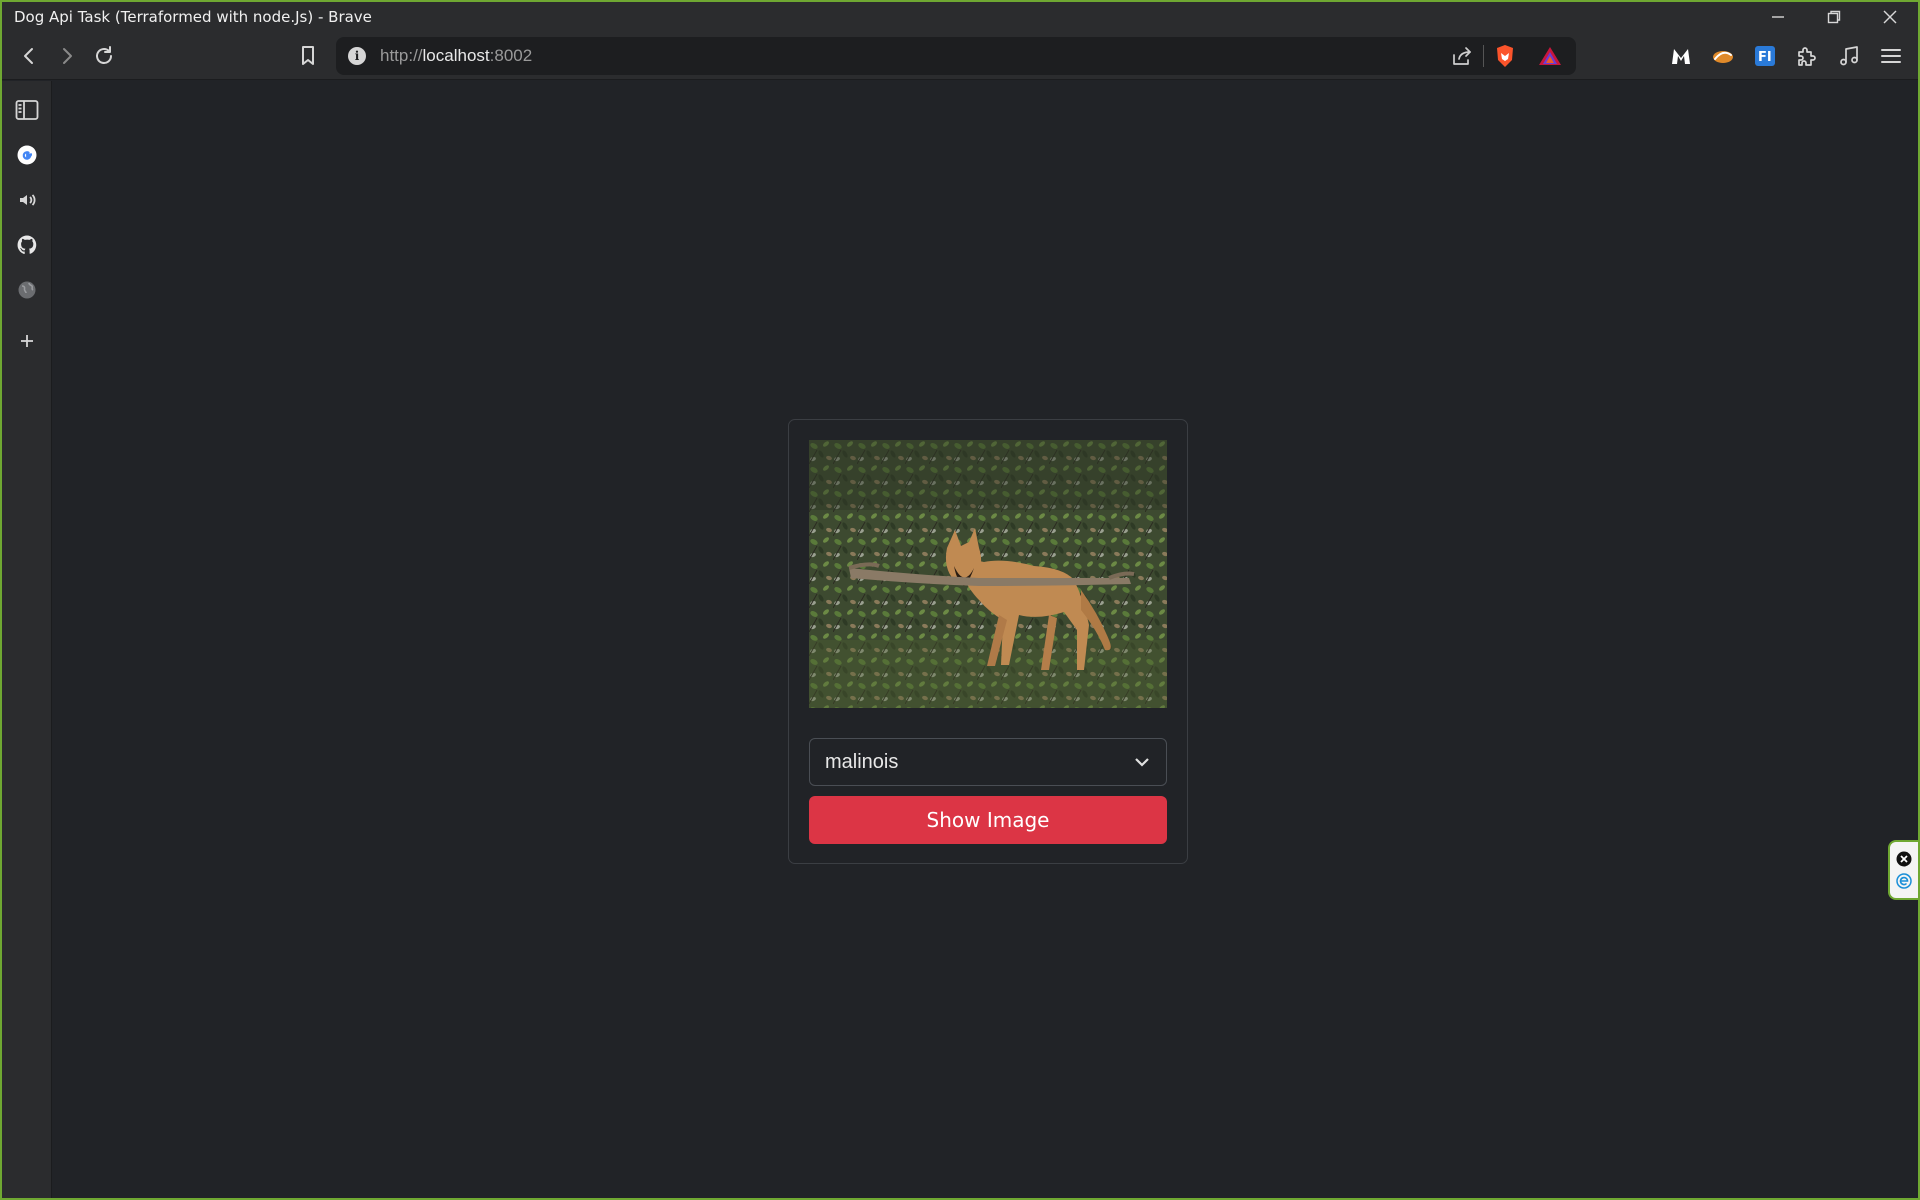  Describe the element at coordinates (1904, 881) in the screenshot. I see `edge-e-icon` at that location.